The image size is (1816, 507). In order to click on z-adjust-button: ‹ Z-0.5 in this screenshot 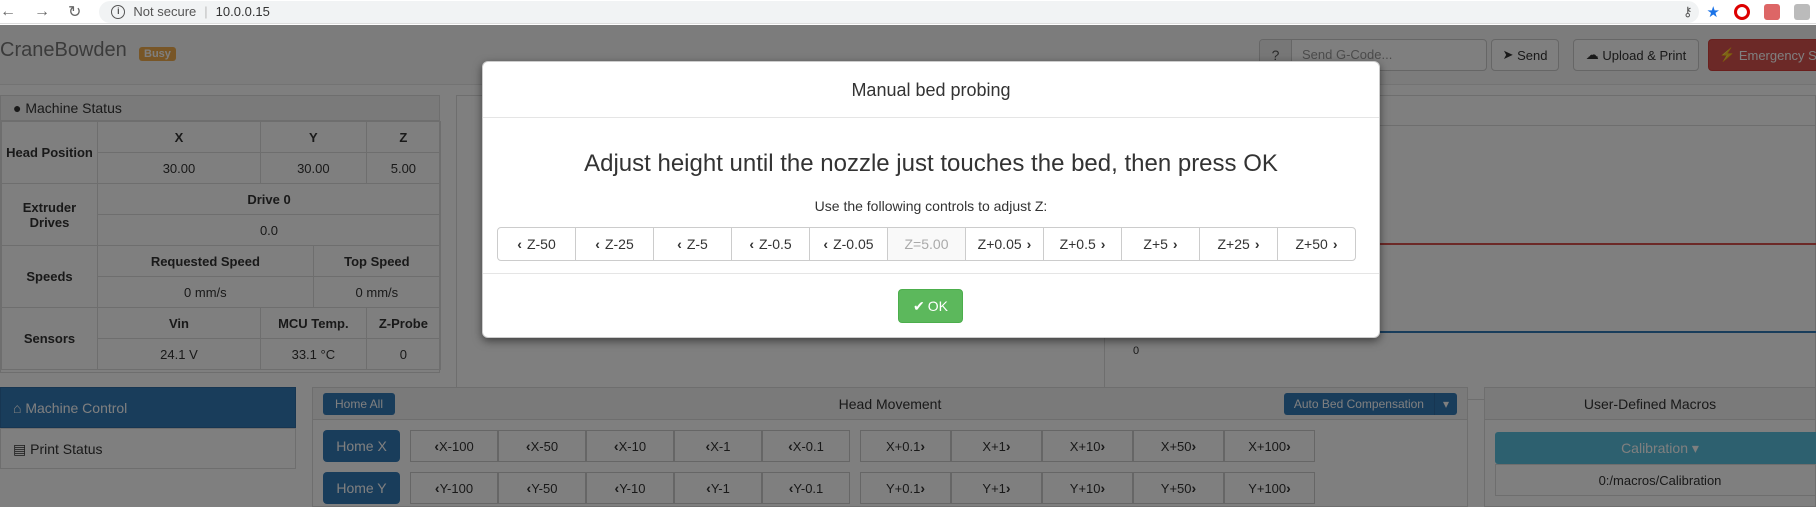, I will do `click(770, 244)`.